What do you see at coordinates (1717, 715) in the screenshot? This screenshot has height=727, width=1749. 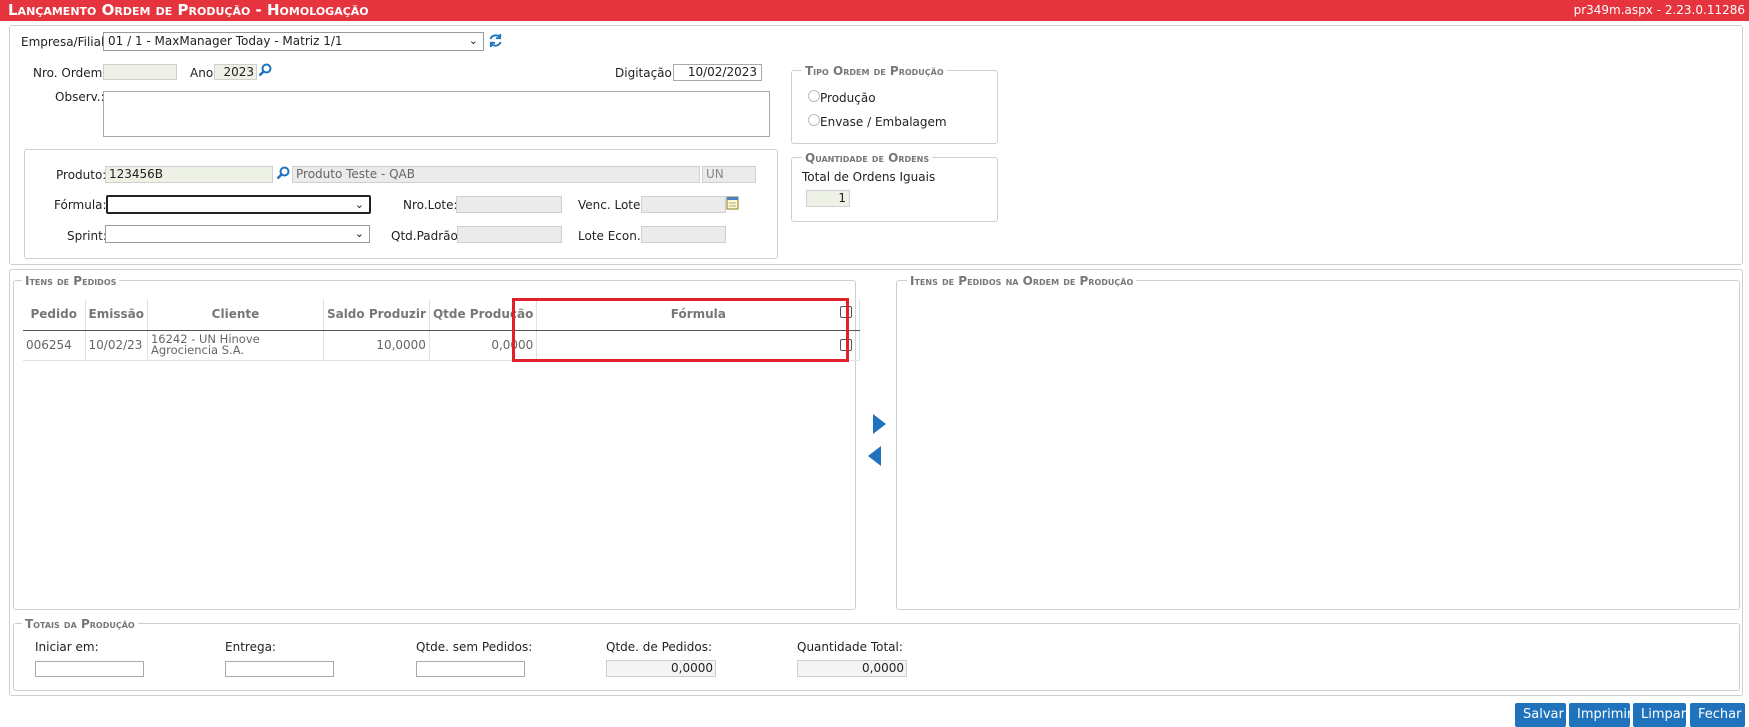 I see `fechar-button: Fechar` at bounding box center [1717, 715].